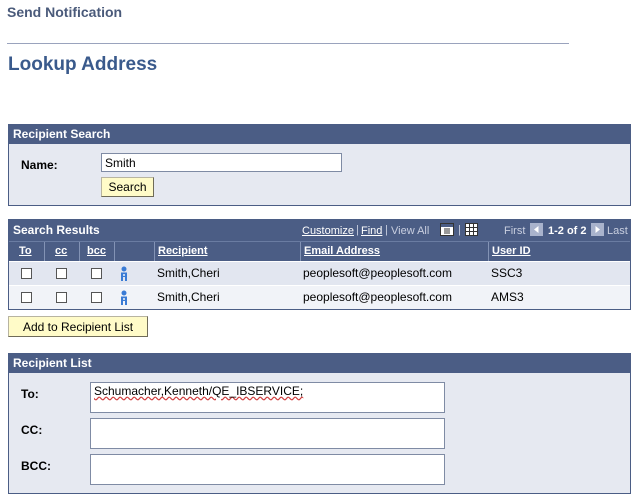  I want to click on previous-arrow-icon, so click(536, 231).